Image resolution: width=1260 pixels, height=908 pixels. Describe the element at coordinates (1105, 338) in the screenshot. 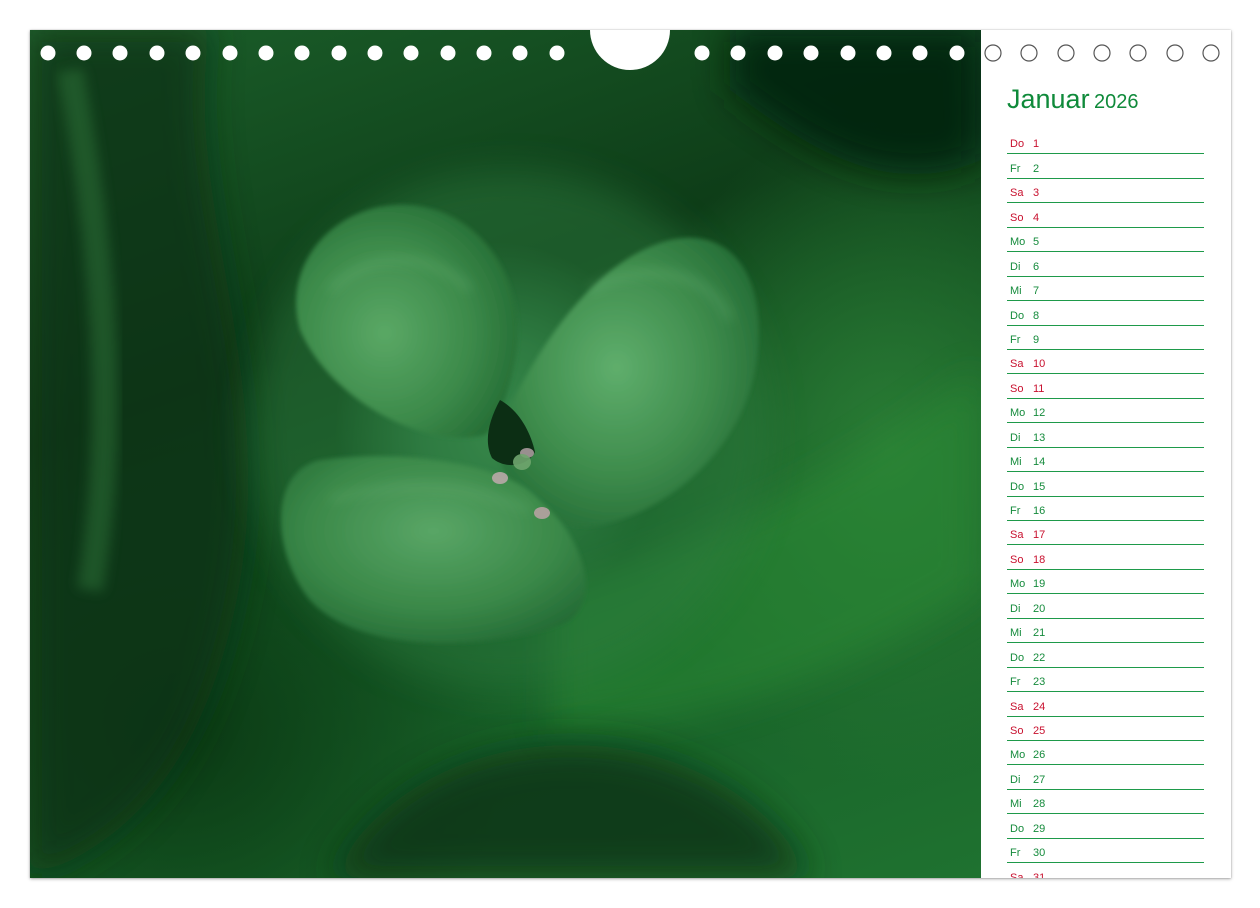

I see `day-row: Fr 9` at that location.